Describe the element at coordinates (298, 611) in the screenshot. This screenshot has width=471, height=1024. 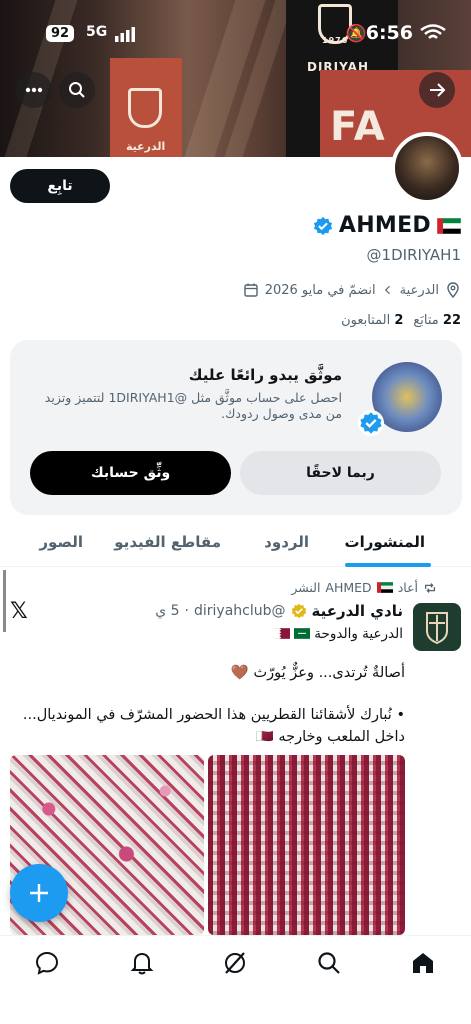
I see `gold-verified-badge-icon` at that location.